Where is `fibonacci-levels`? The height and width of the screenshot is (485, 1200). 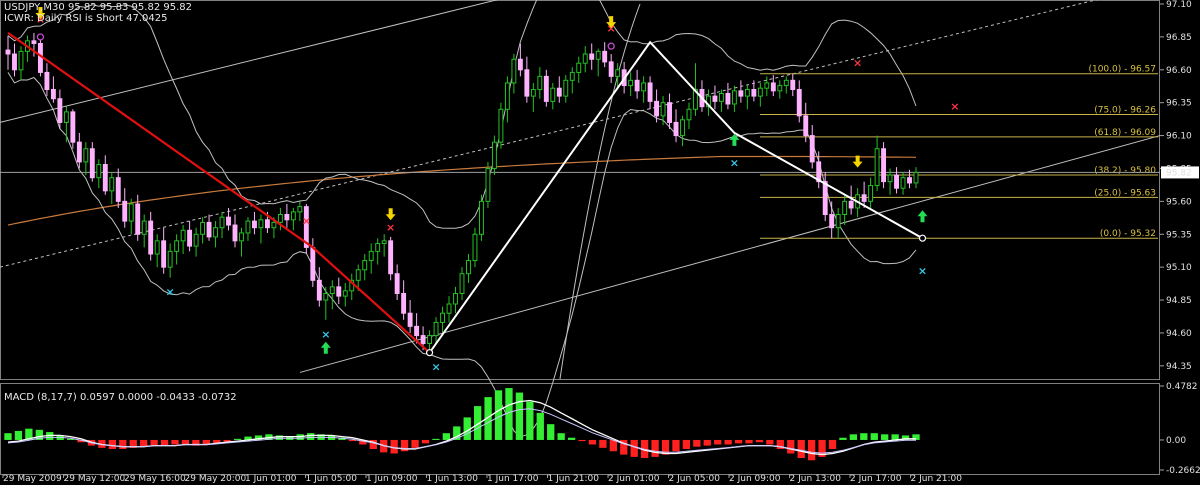
fibonacci-levels is located at coordinates (959, 156).